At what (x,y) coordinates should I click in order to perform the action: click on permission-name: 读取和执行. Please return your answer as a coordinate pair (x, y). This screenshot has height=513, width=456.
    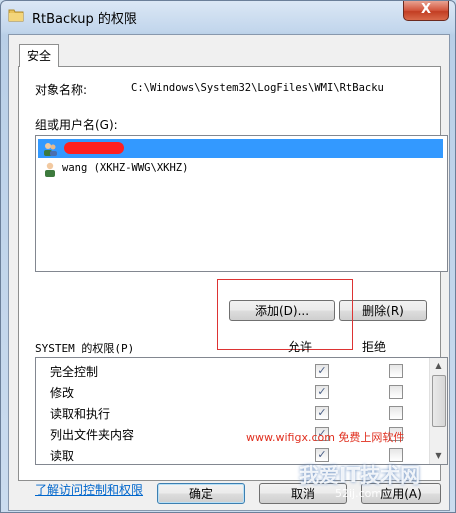
    Looking at the image, I should click on (80, 414).